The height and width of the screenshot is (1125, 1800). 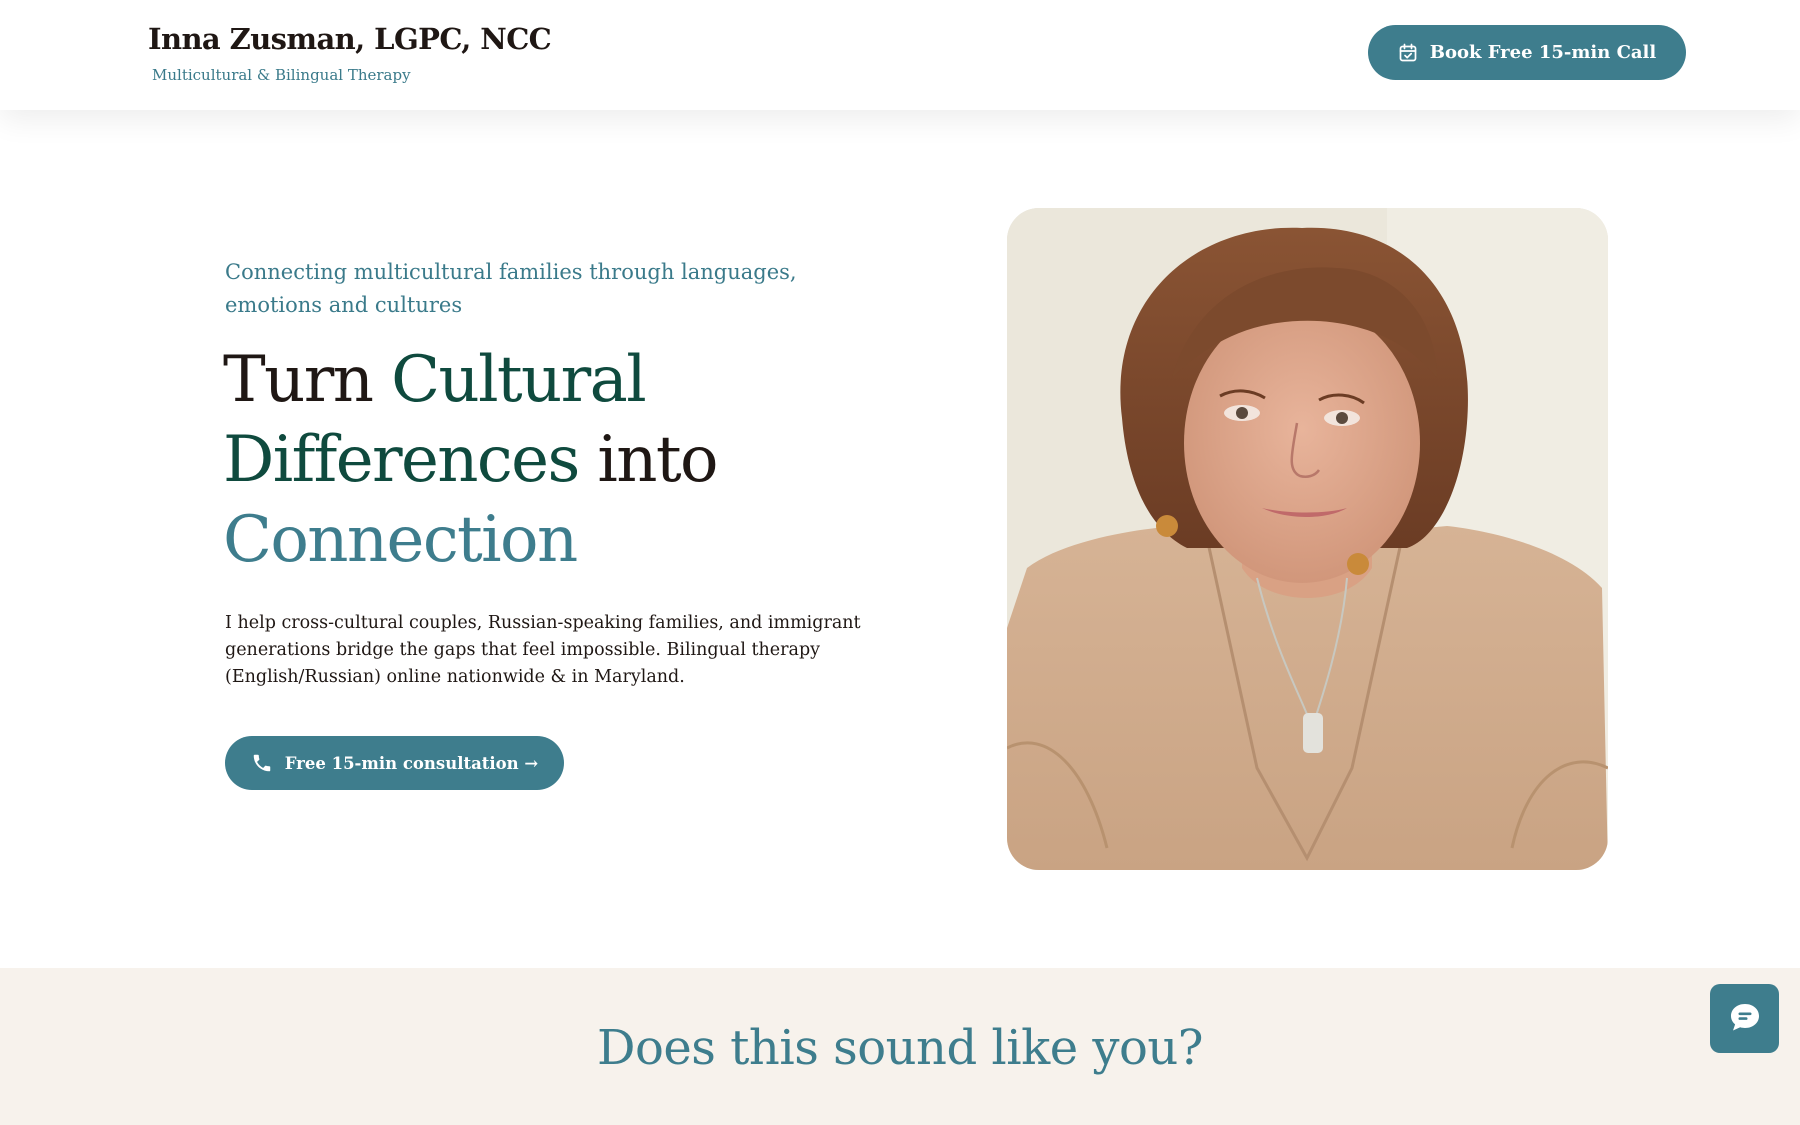 I want to click on chat-button, so click(x=1744, y=1018).